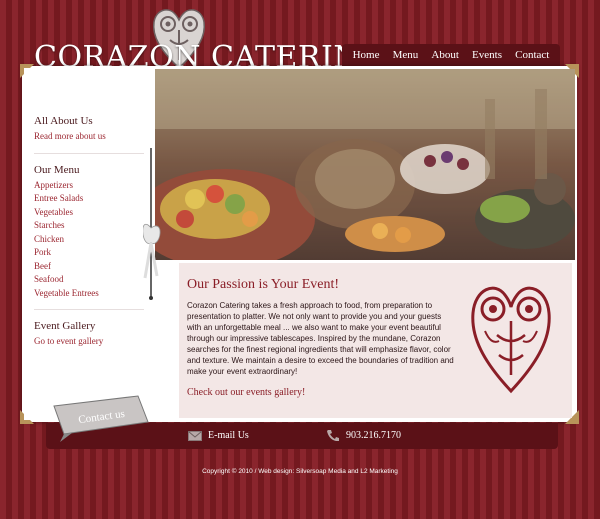 The width and height of the screenshot is (600, 519). What do you see at coordinates (65, 326) in the screenshot?
I see `sidebar-gallery-title: Event Gallery` at bounding box center [65, 326].